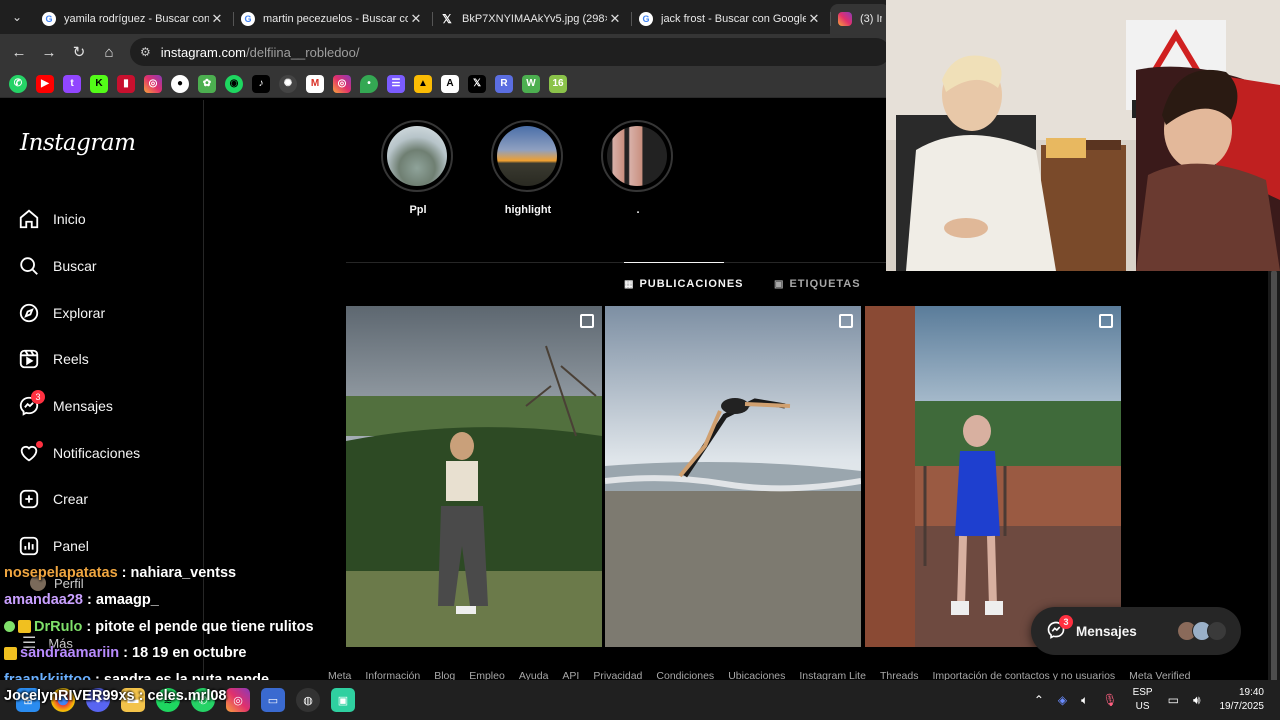  Describe the element at coordinates (126, 83) in the screenshot. I see `bookmark-red-icon: ▮` at that location.